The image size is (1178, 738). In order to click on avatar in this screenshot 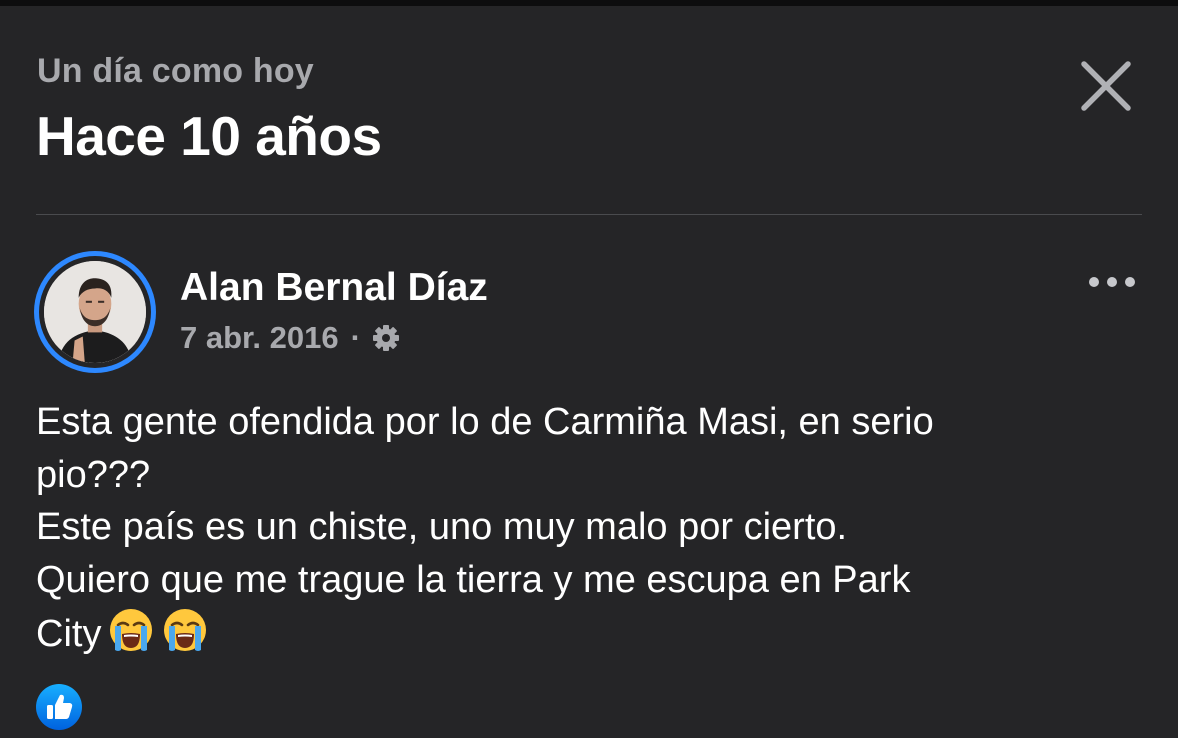, I will do `click(95, 312)`.